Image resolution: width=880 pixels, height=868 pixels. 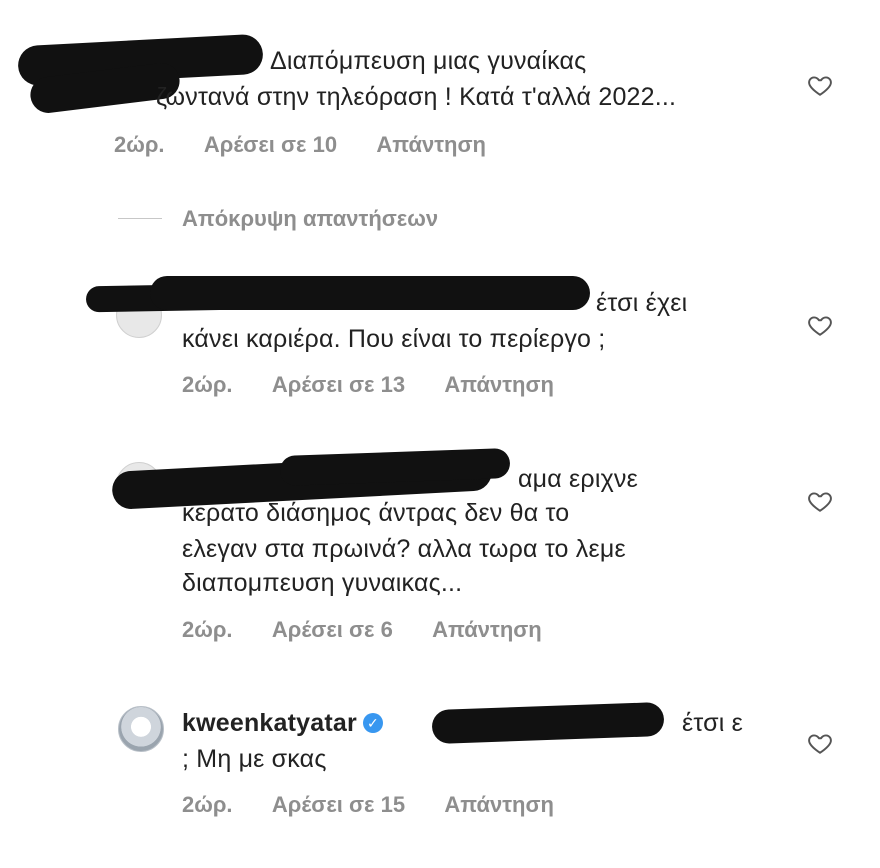 What do you see at coordinates (140, 218) in the screenshot?
I see `divider-line` at bounding box center [140, 218].